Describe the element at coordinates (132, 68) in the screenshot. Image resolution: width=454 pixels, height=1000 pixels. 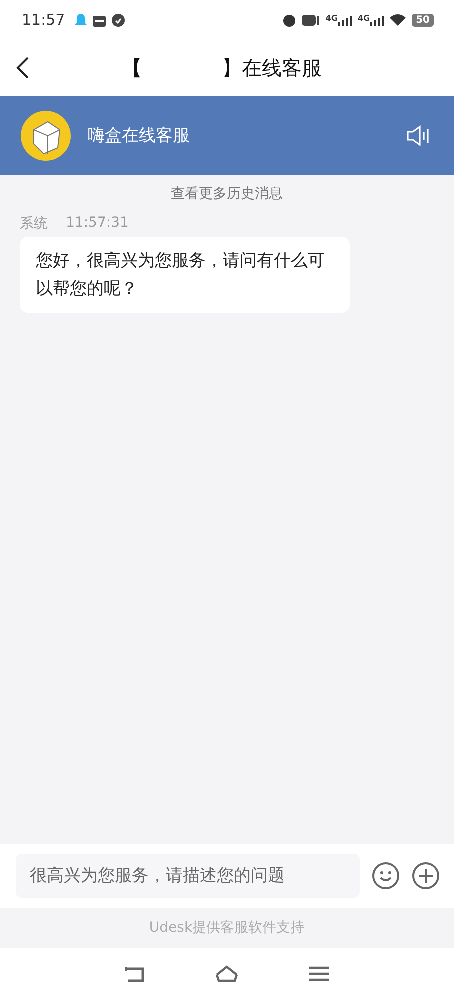
I see `title-bracket: 【` at that location.